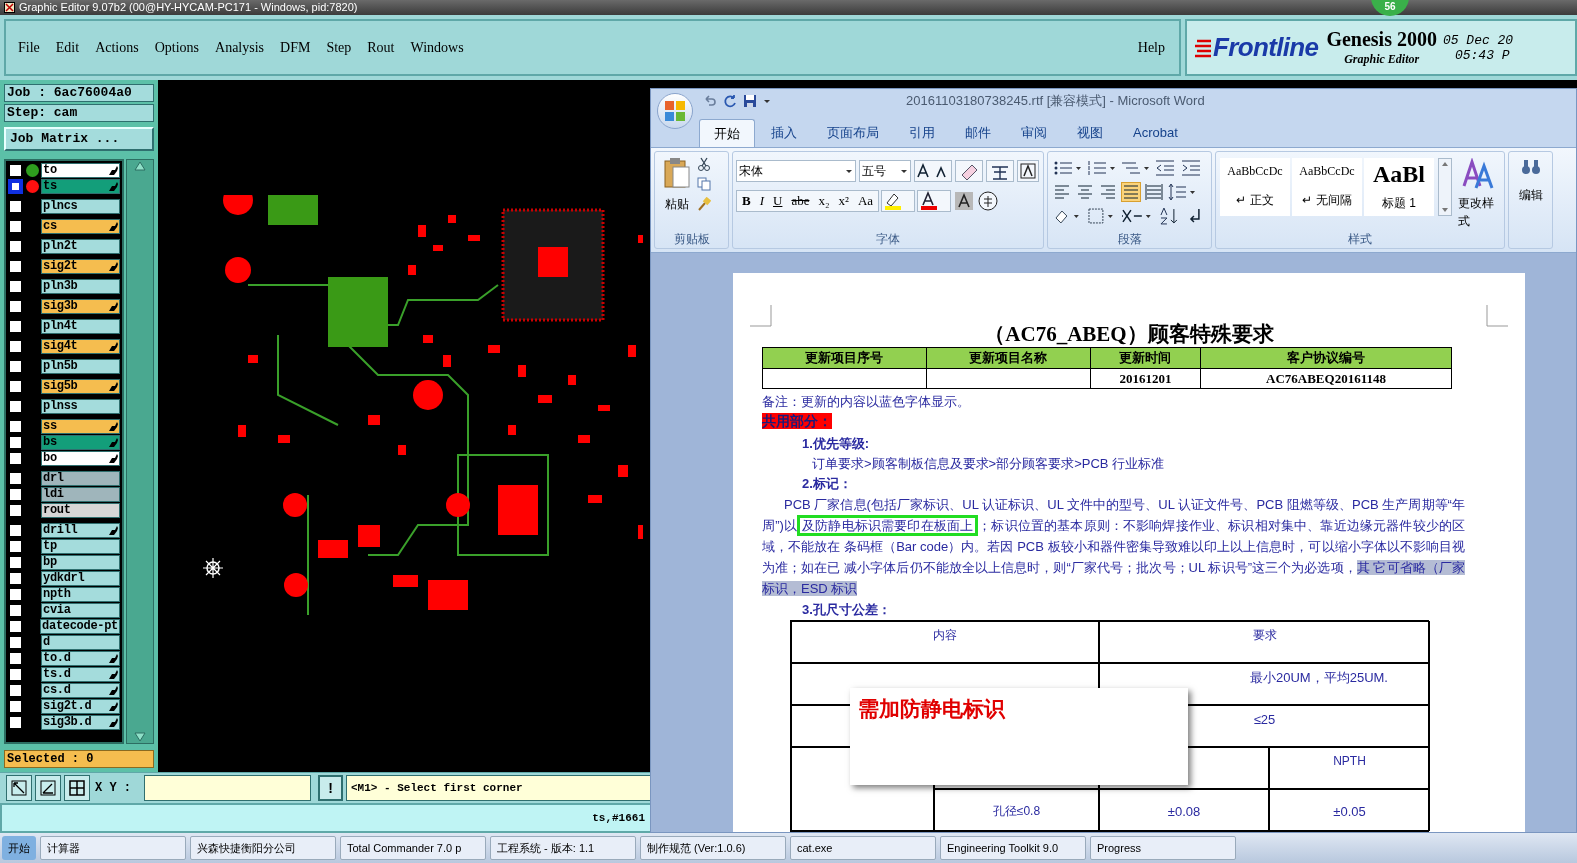 The image size is (1577, 863). Describe the element at coordinates (1028, 171) in the screenshot. I see `character-border-icon` at that location.